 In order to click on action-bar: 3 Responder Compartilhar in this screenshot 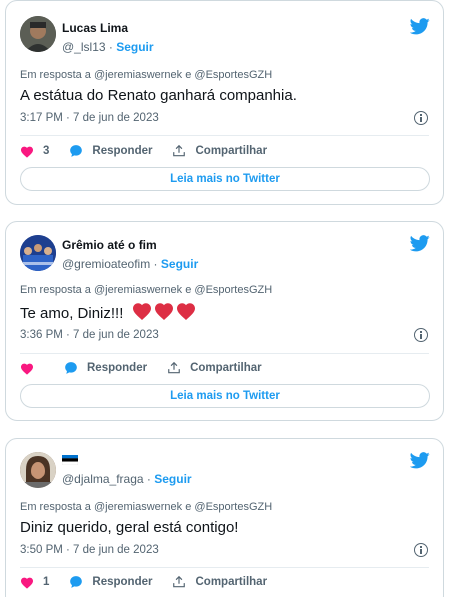, I will do `click(143, 151)`.